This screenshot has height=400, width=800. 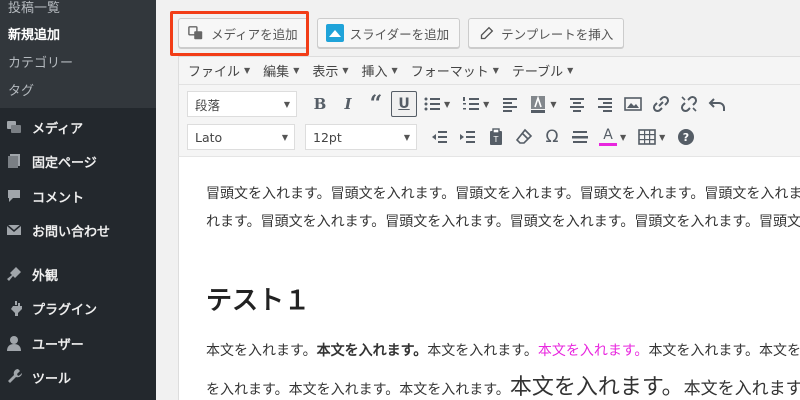 What do you see at coordinates (14, 343) in the screenshot?
I see `users-icon` at bounding box center [14, 343].